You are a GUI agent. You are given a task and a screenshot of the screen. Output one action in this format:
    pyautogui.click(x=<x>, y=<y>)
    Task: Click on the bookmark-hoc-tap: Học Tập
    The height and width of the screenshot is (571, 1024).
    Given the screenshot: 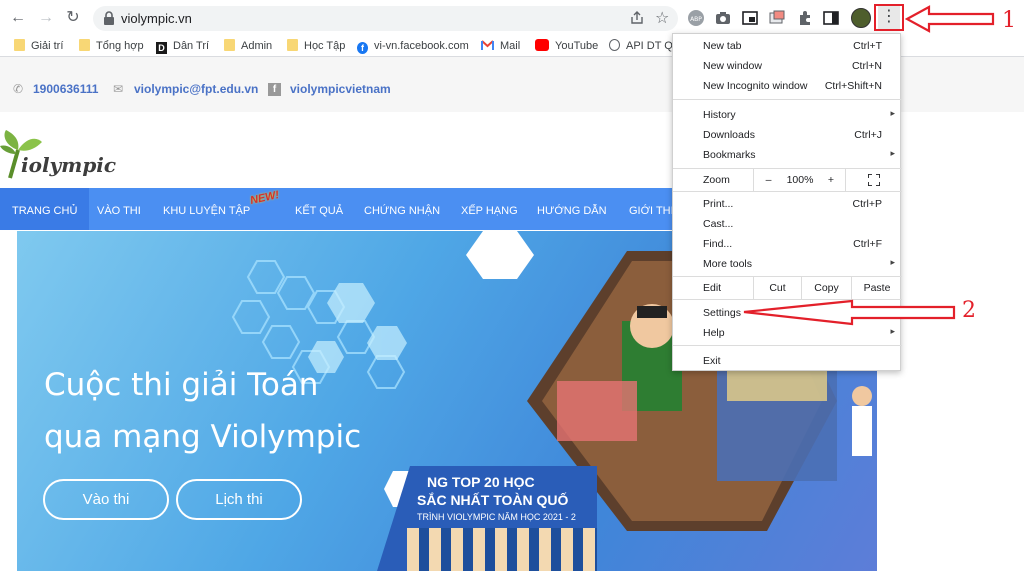 What is the action you would take?
    pyautogui.click(x=316, y=46)
    